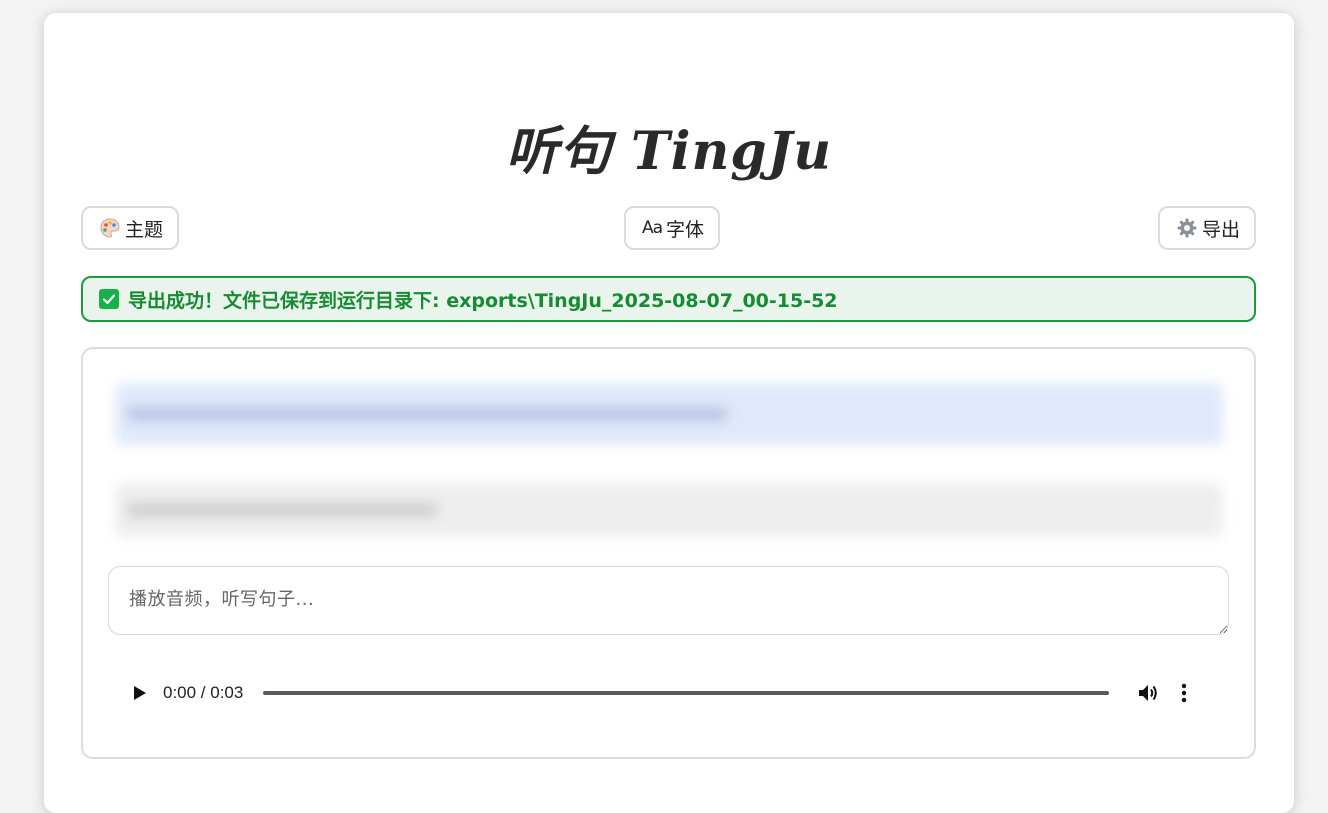 The image size is (1328, 813). I want to click on font-button-label: 字体, so click(685, 229).